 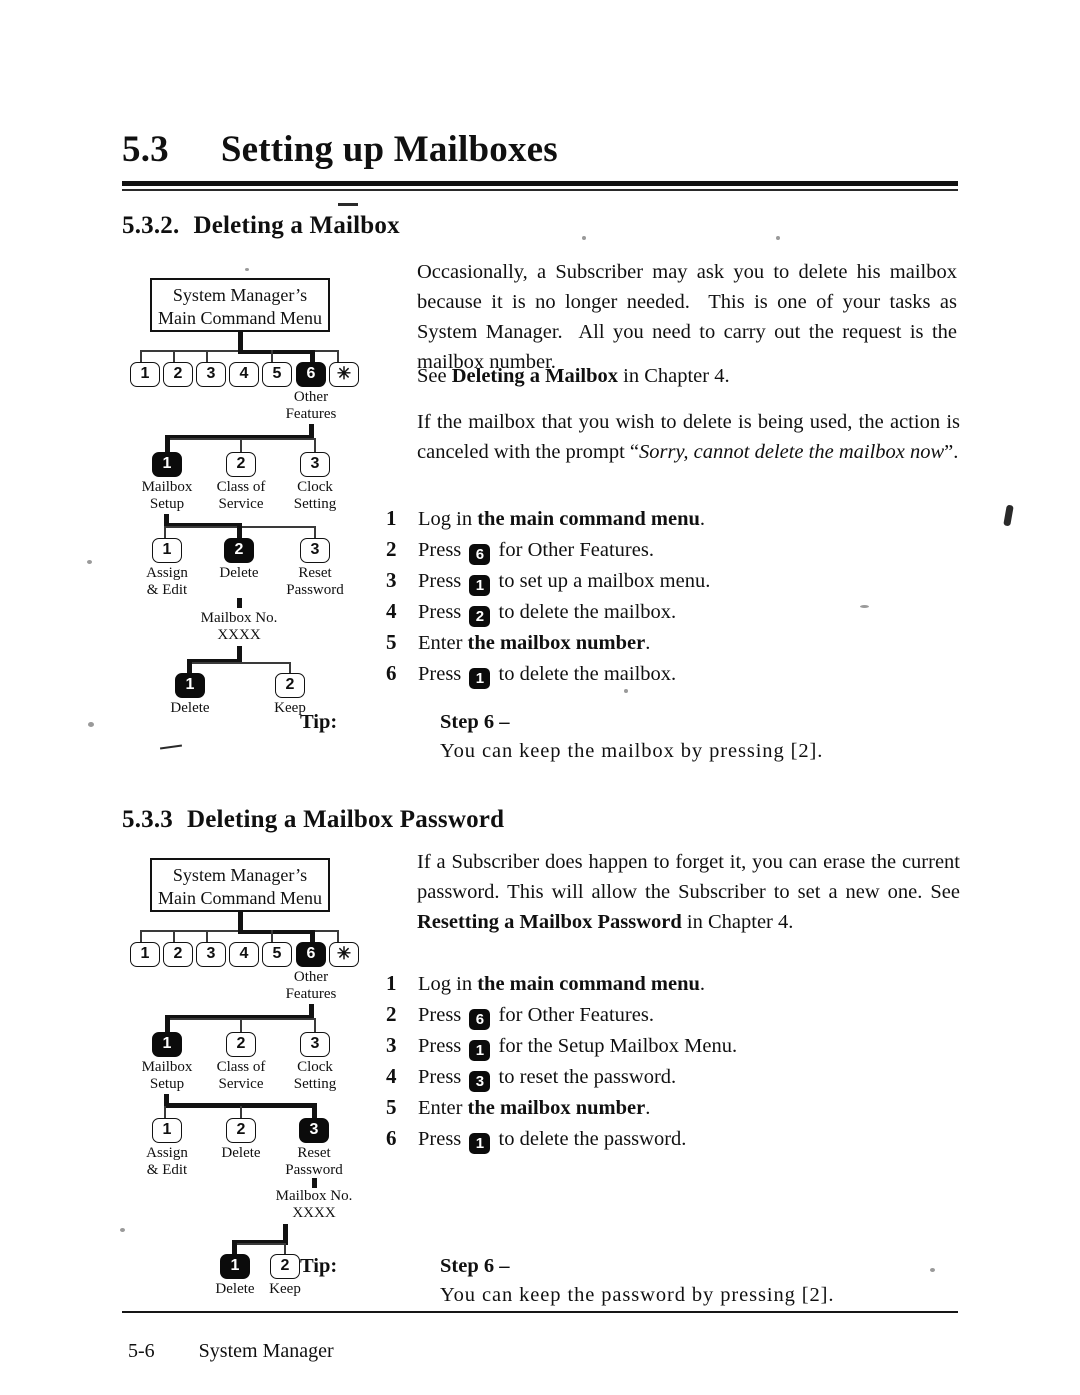 I want to click on section-number: 5.3.2., so click(x=151, y=225).